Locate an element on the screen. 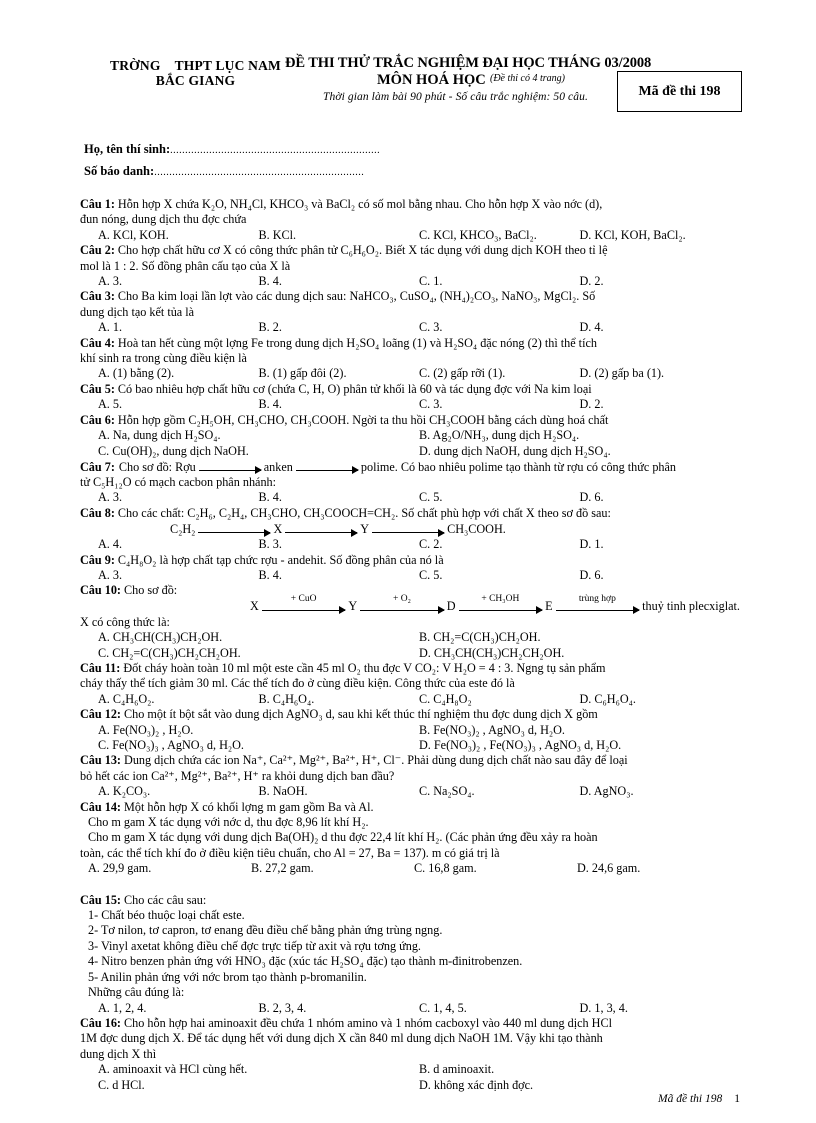 The width and height of the screenshot is (816, 1123). question-8-option-c: C. 2. is located at coordinates (499, 544).